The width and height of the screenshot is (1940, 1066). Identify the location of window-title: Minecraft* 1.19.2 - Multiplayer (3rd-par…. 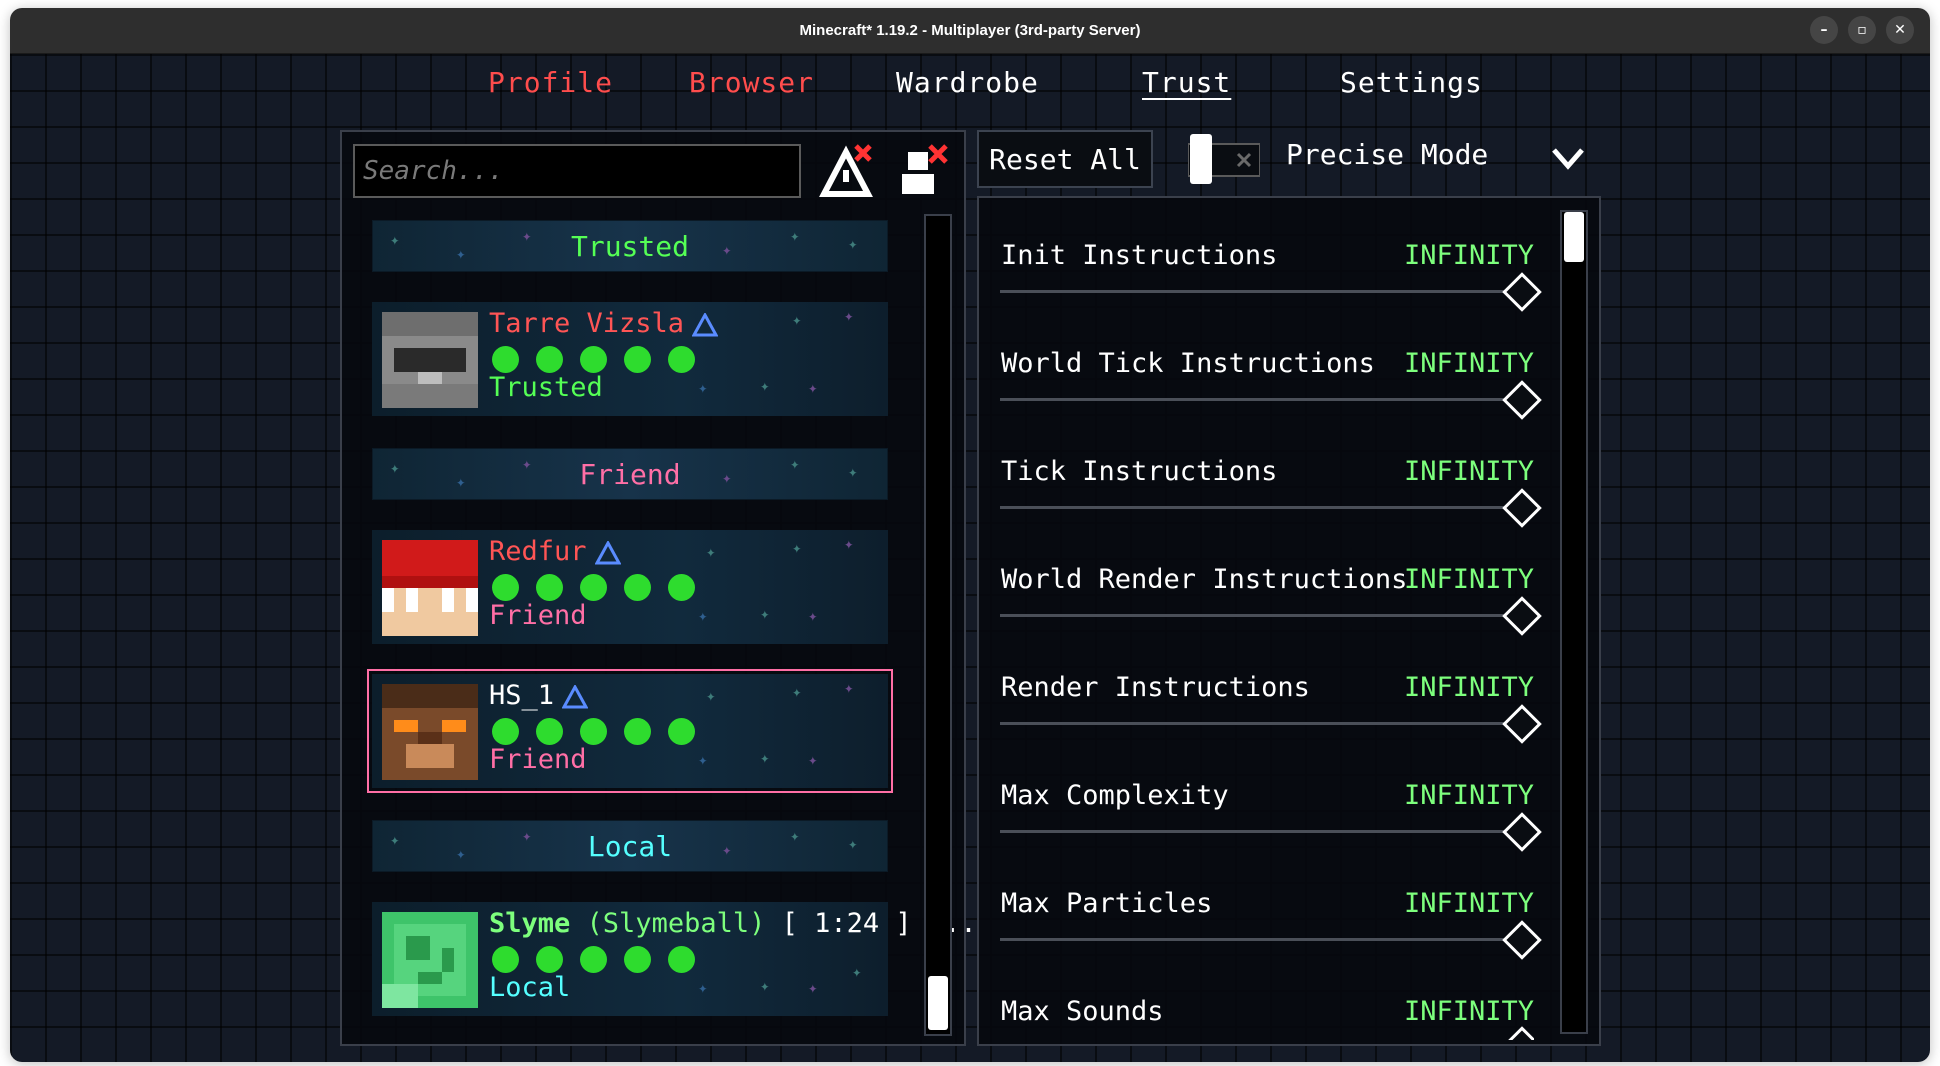
(970, 30).